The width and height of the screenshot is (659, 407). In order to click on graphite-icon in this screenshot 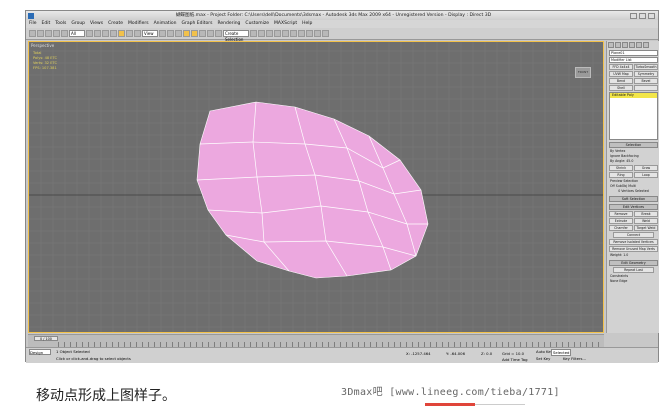, I will do `click(277, 33)`.